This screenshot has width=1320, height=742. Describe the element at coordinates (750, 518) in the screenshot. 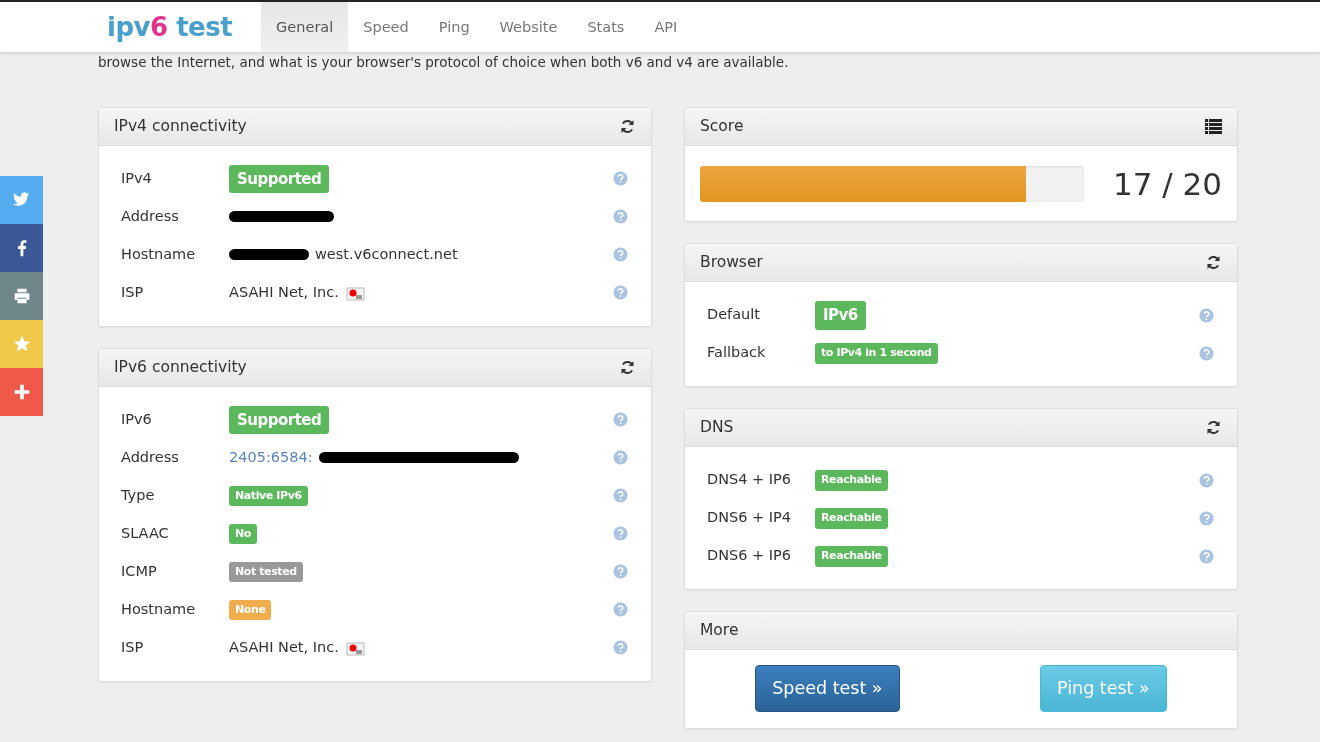

I see `row-label: DNS6 + IP4` at that location.